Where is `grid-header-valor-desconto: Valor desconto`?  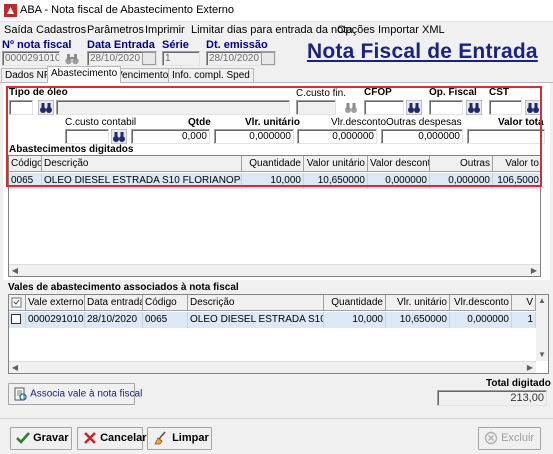
grid-header-valor-desconto: Valor desconto is located at coordinates (399, 164).